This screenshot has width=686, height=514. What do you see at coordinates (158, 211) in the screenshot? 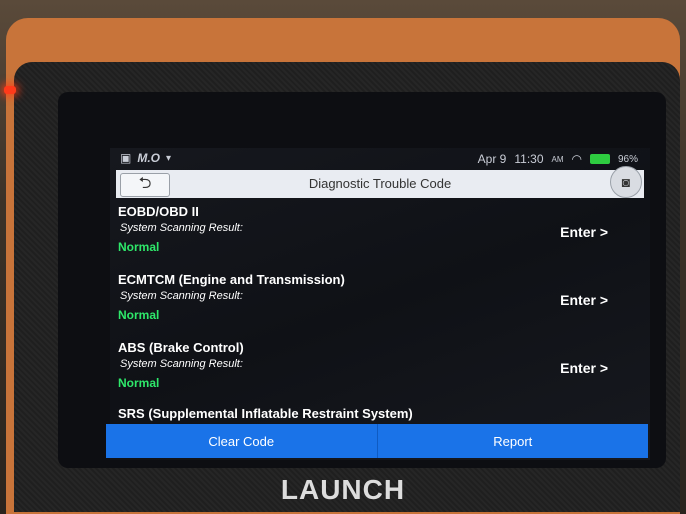
I see `system-name: EOBD/OBD II` at bounding box center [158, 211].